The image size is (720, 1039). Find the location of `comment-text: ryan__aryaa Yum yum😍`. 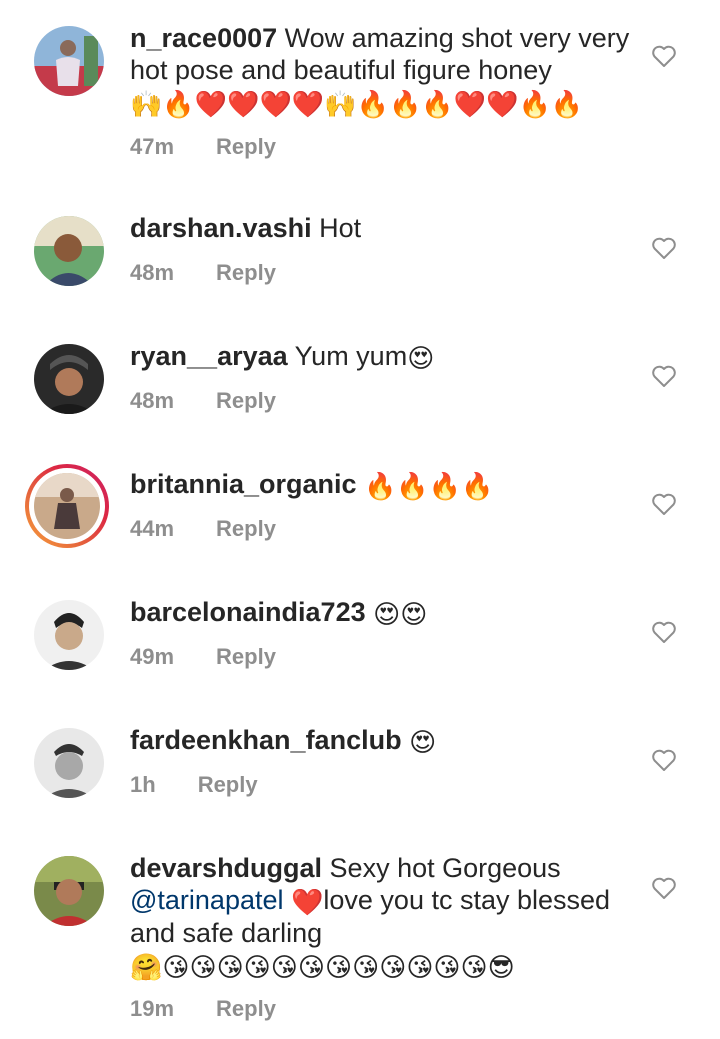

comment-text: ryan__aryaa Yum yum😍 is located at coordinates (380, 356).